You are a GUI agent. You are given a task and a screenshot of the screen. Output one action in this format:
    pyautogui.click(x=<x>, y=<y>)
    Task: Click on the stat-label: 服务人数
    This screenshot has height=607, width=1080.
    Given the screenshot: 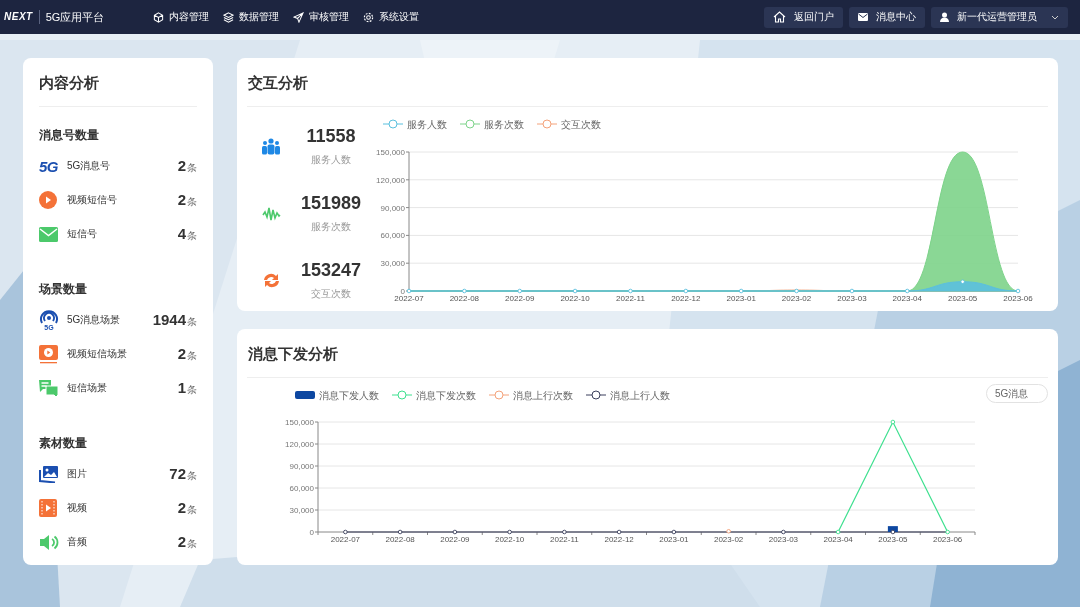 What is the action you would take?
    pyautogui.click(x=331, y=160)
    